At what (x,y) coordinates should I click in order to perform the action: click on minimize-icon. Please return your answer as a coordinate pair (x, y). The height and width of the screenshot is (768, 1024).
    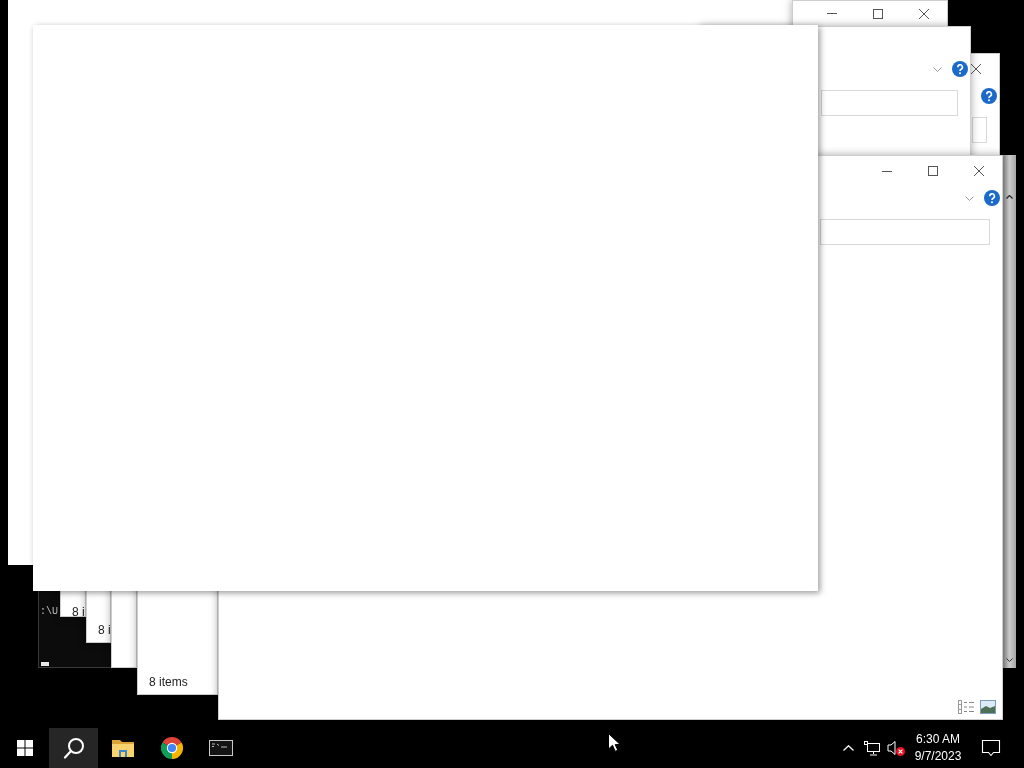
    Looking at the image, I should click on (887, 171).